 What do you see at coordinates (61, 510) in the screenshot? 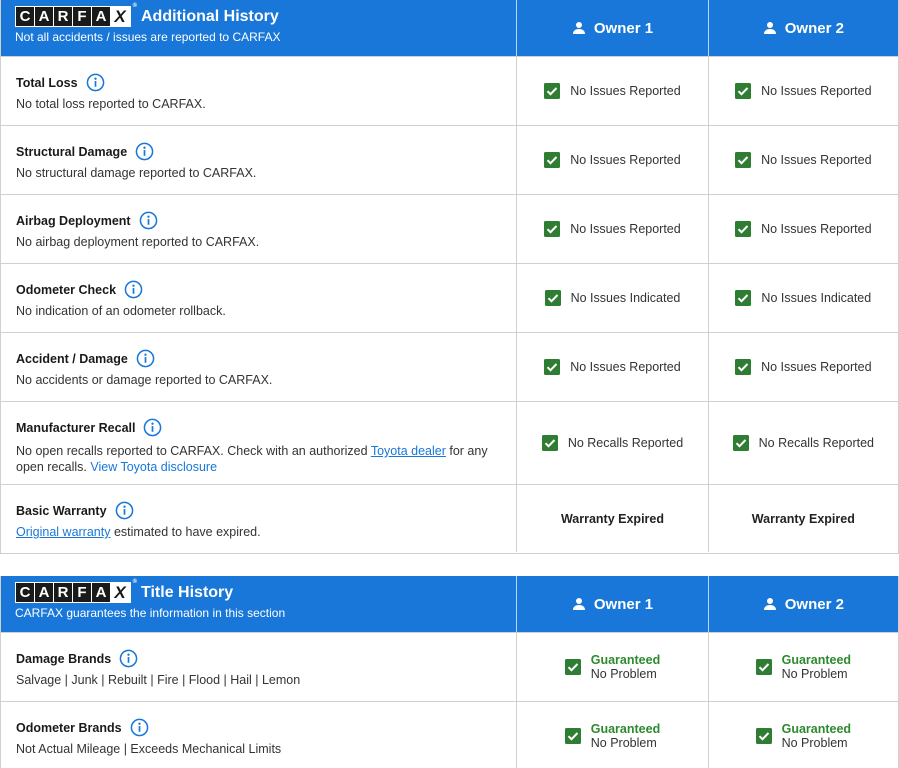
I see `row-label: Basic Warranty` at bounding box center [61, 510].